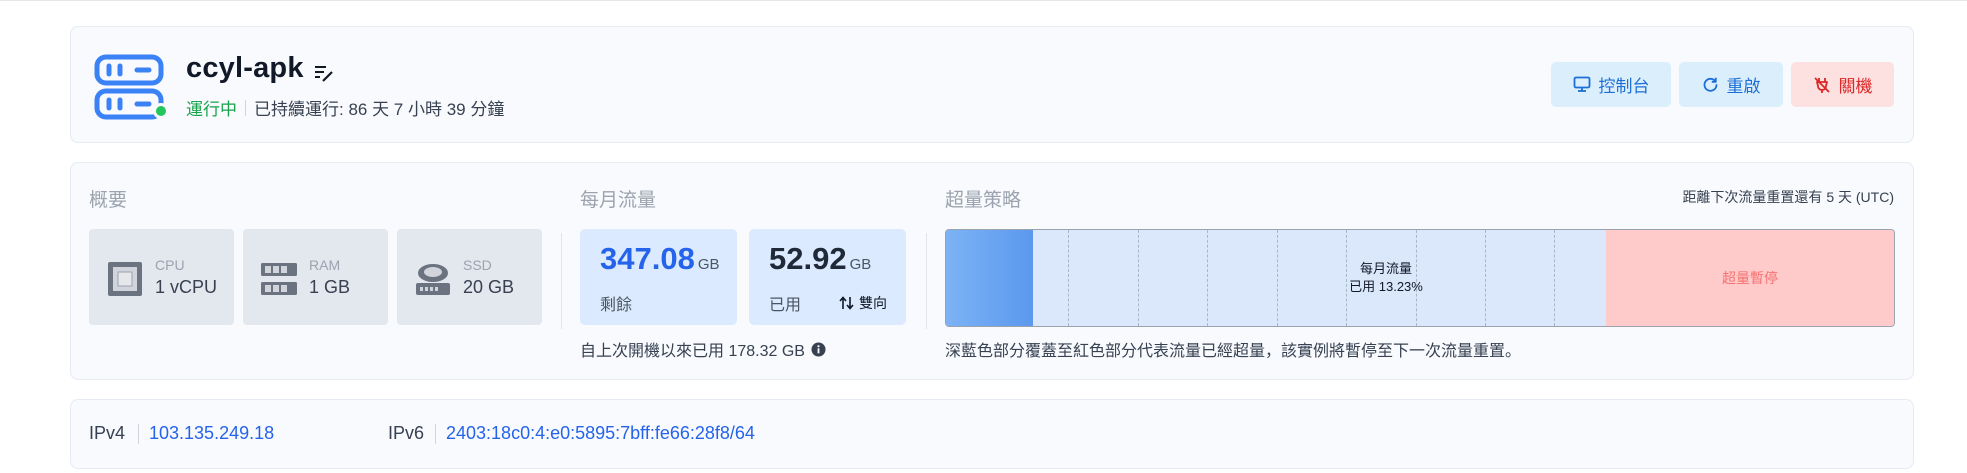 The height and width of the screenshot is (473, 1967). What do you see at coordinates (1855, 86) in the screenshot?
I see `shutdown-button-label: 關機` at bounding box center [1855, 86].